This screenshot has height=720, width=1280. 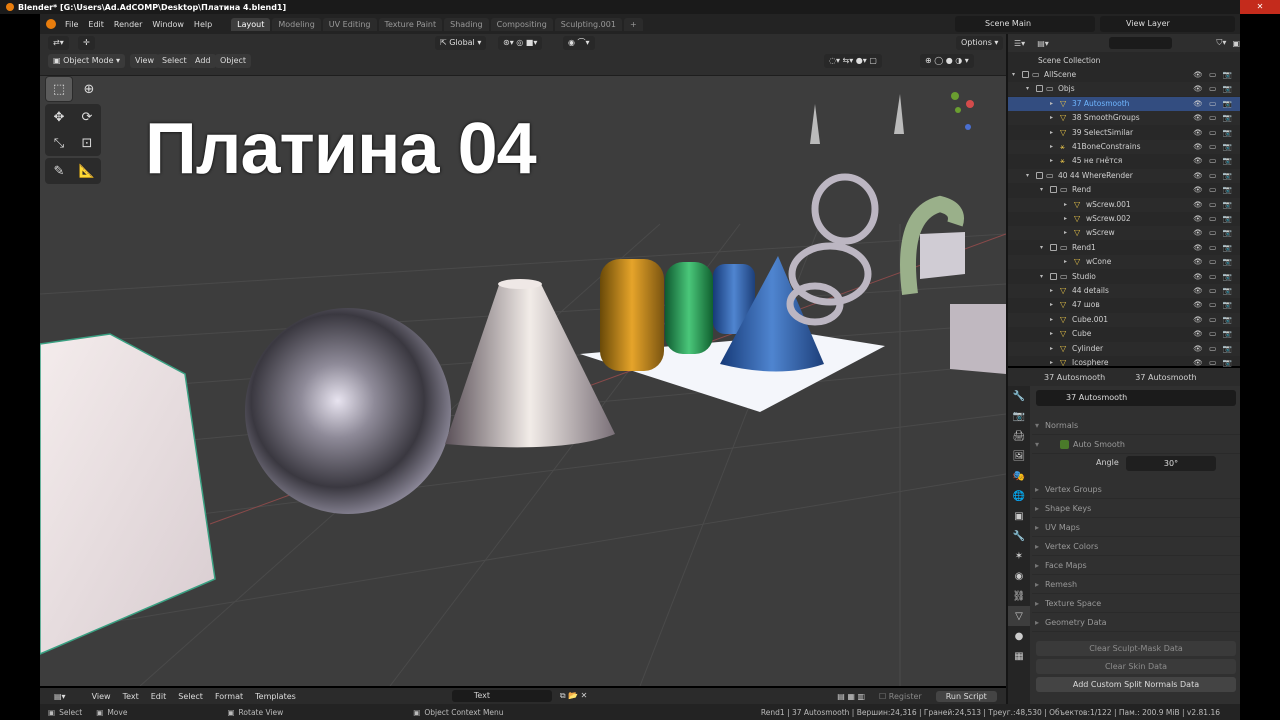 I want to click on tab-sculpting: Sculpting.001, so click(x=588, y=24).